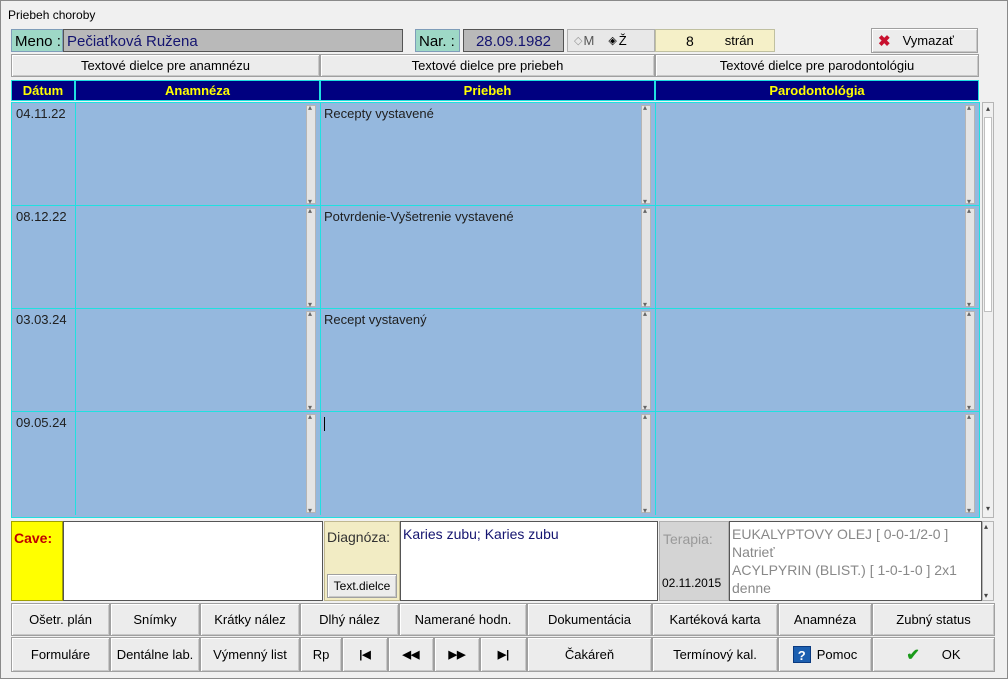  Describe the element at coordinates (375, 319) in the screenshot. I see `row-course-text: Recept vystavený` at that location.